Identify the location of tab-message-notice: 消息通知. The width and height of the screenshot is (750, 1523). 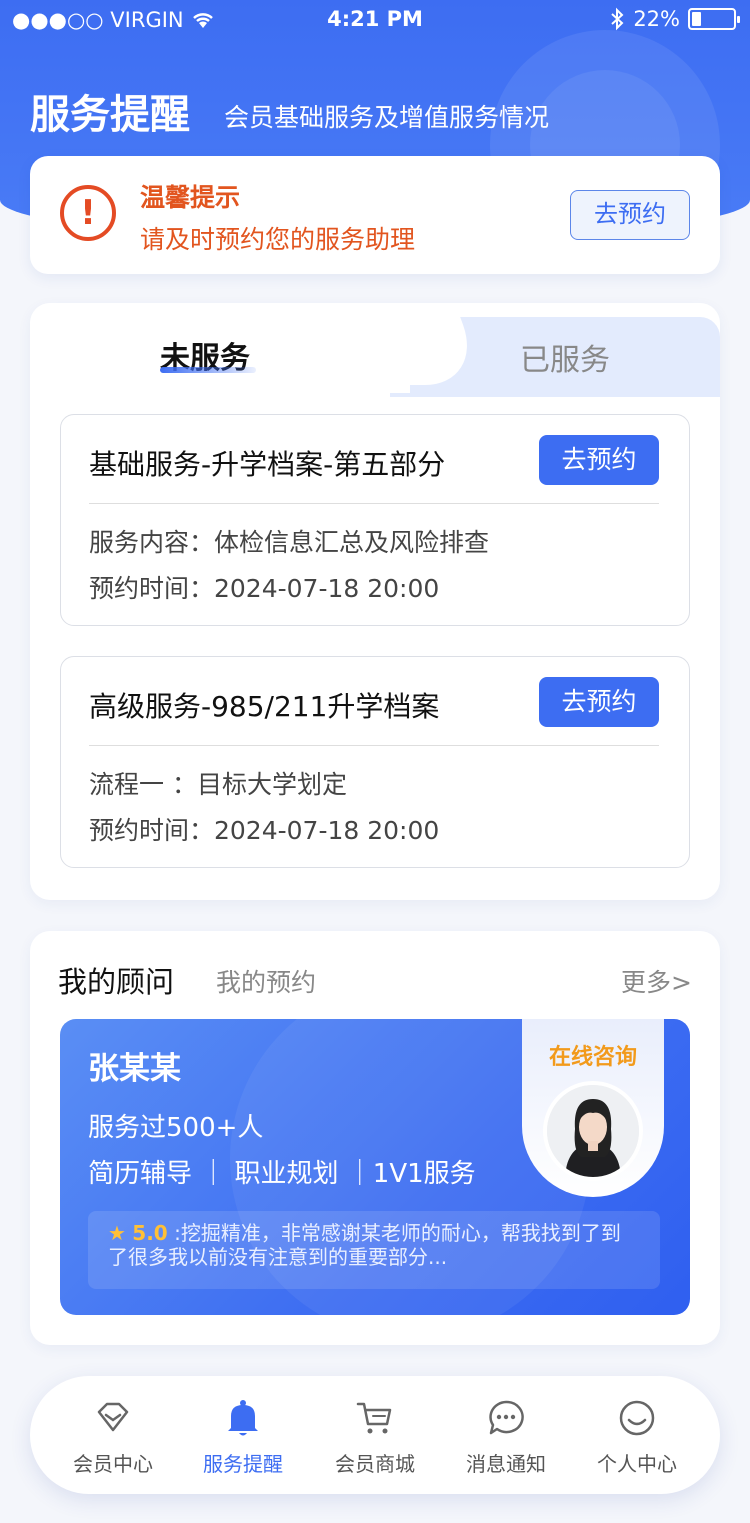
(506, 1435).